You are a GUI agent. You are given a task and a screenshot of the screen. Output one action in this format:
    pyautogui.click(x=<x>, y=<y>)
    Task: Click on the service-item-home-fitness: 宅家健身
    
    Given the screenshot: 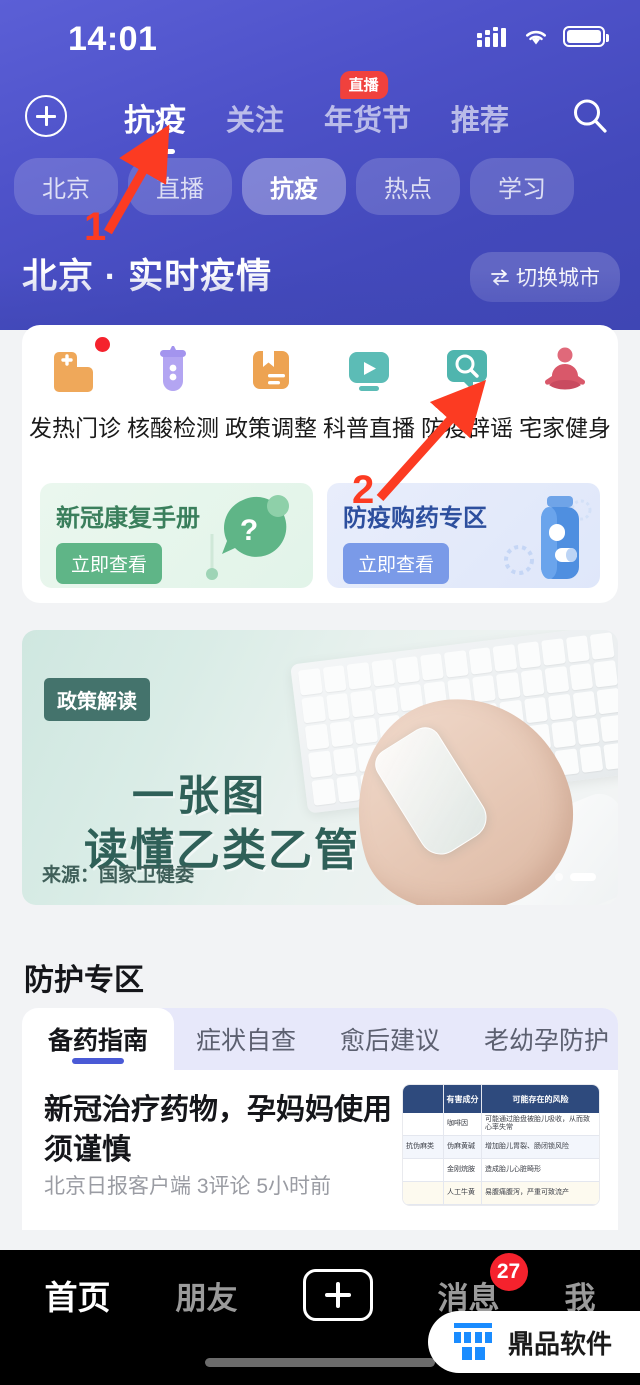 What is the action you would take?
    pyautogui.click(x=565, y=393)
    